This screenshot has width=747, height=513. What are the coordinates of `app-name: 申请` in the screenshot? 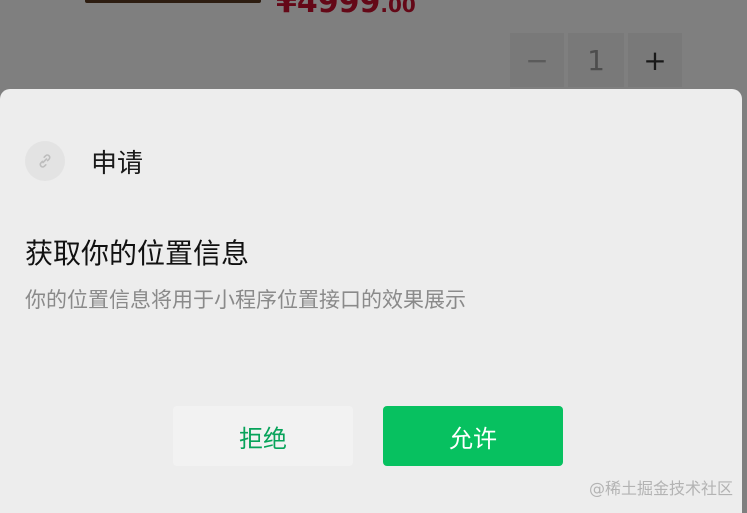 It's located at (117, 163).